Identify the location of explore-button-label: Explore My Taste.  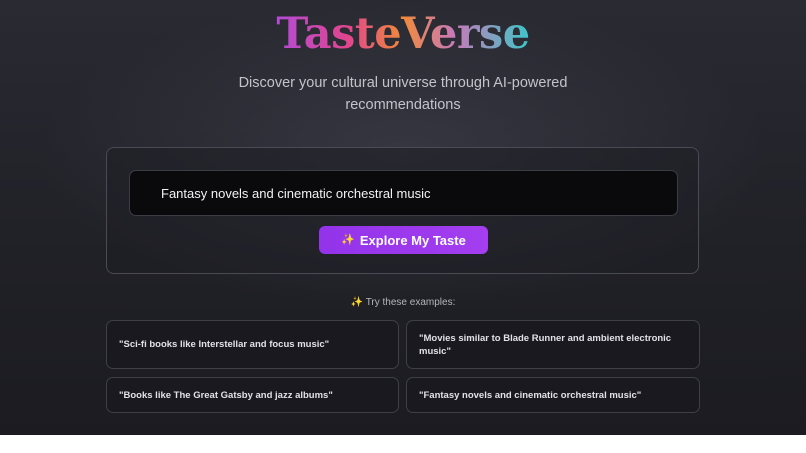
(412, 240).